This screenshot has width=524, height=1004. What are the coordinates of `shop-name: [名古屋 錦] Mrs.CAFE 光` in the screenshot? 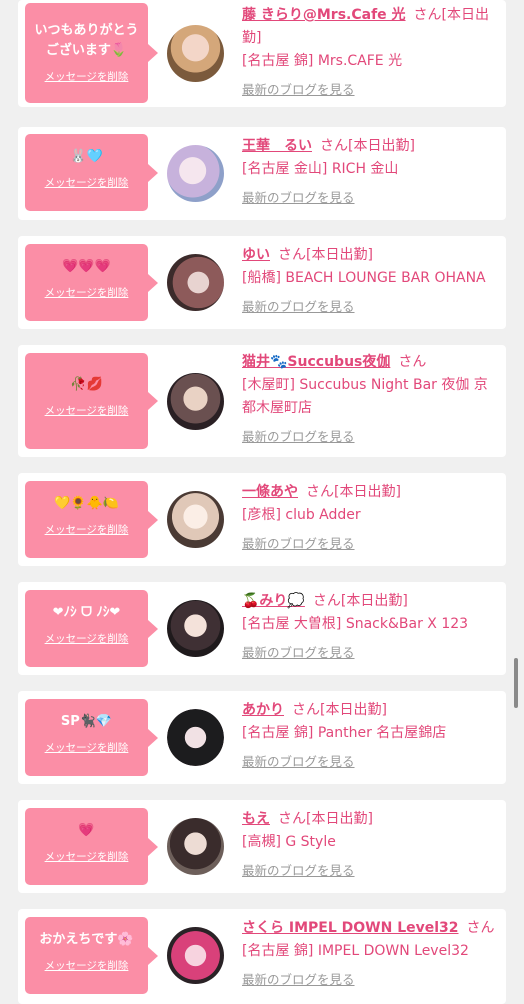 It's located at (322, 61).